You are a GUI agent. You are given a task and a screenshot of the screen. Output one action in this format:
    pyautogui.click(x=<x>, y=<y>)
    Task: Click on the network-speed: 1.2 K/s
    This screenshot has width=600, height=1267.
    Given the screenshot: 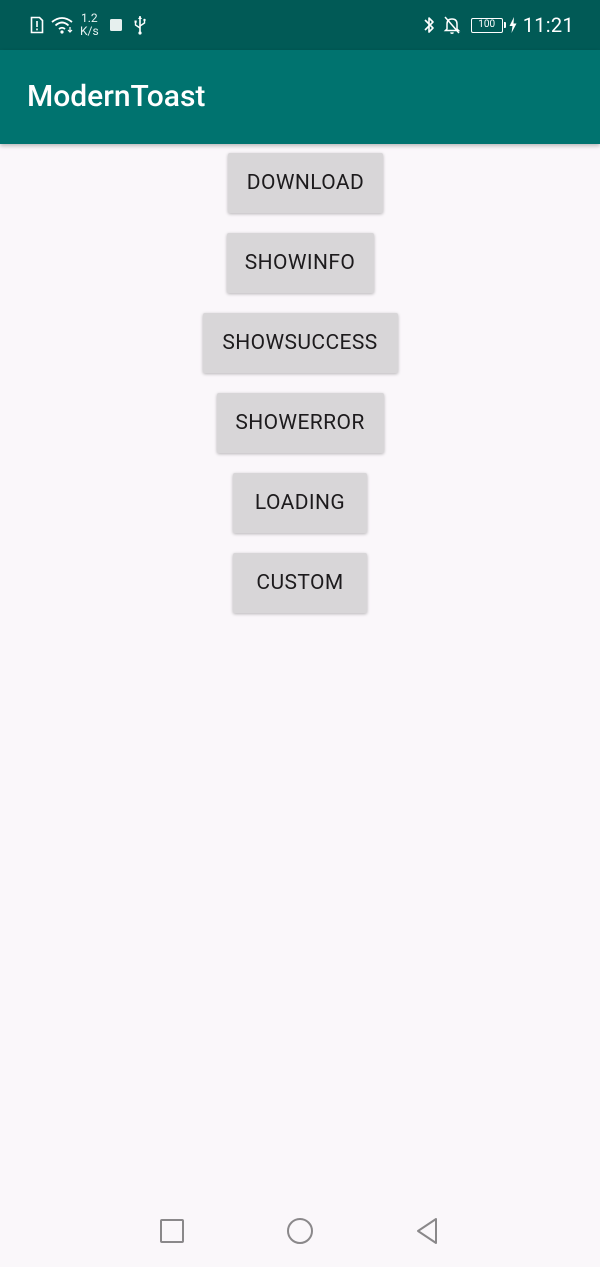 What is the action you would take?
    pyautogui.click(x=89, y=25)
    